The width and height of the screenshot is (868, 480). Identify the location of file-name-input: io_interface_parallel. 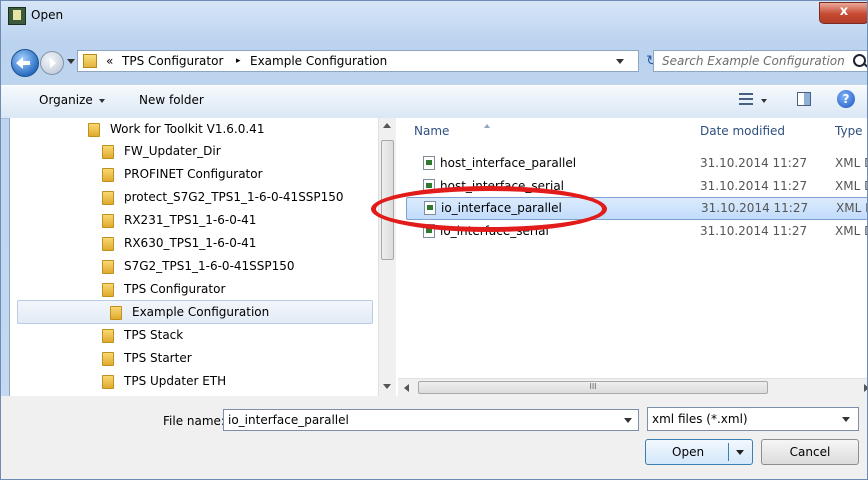
(431, 420).